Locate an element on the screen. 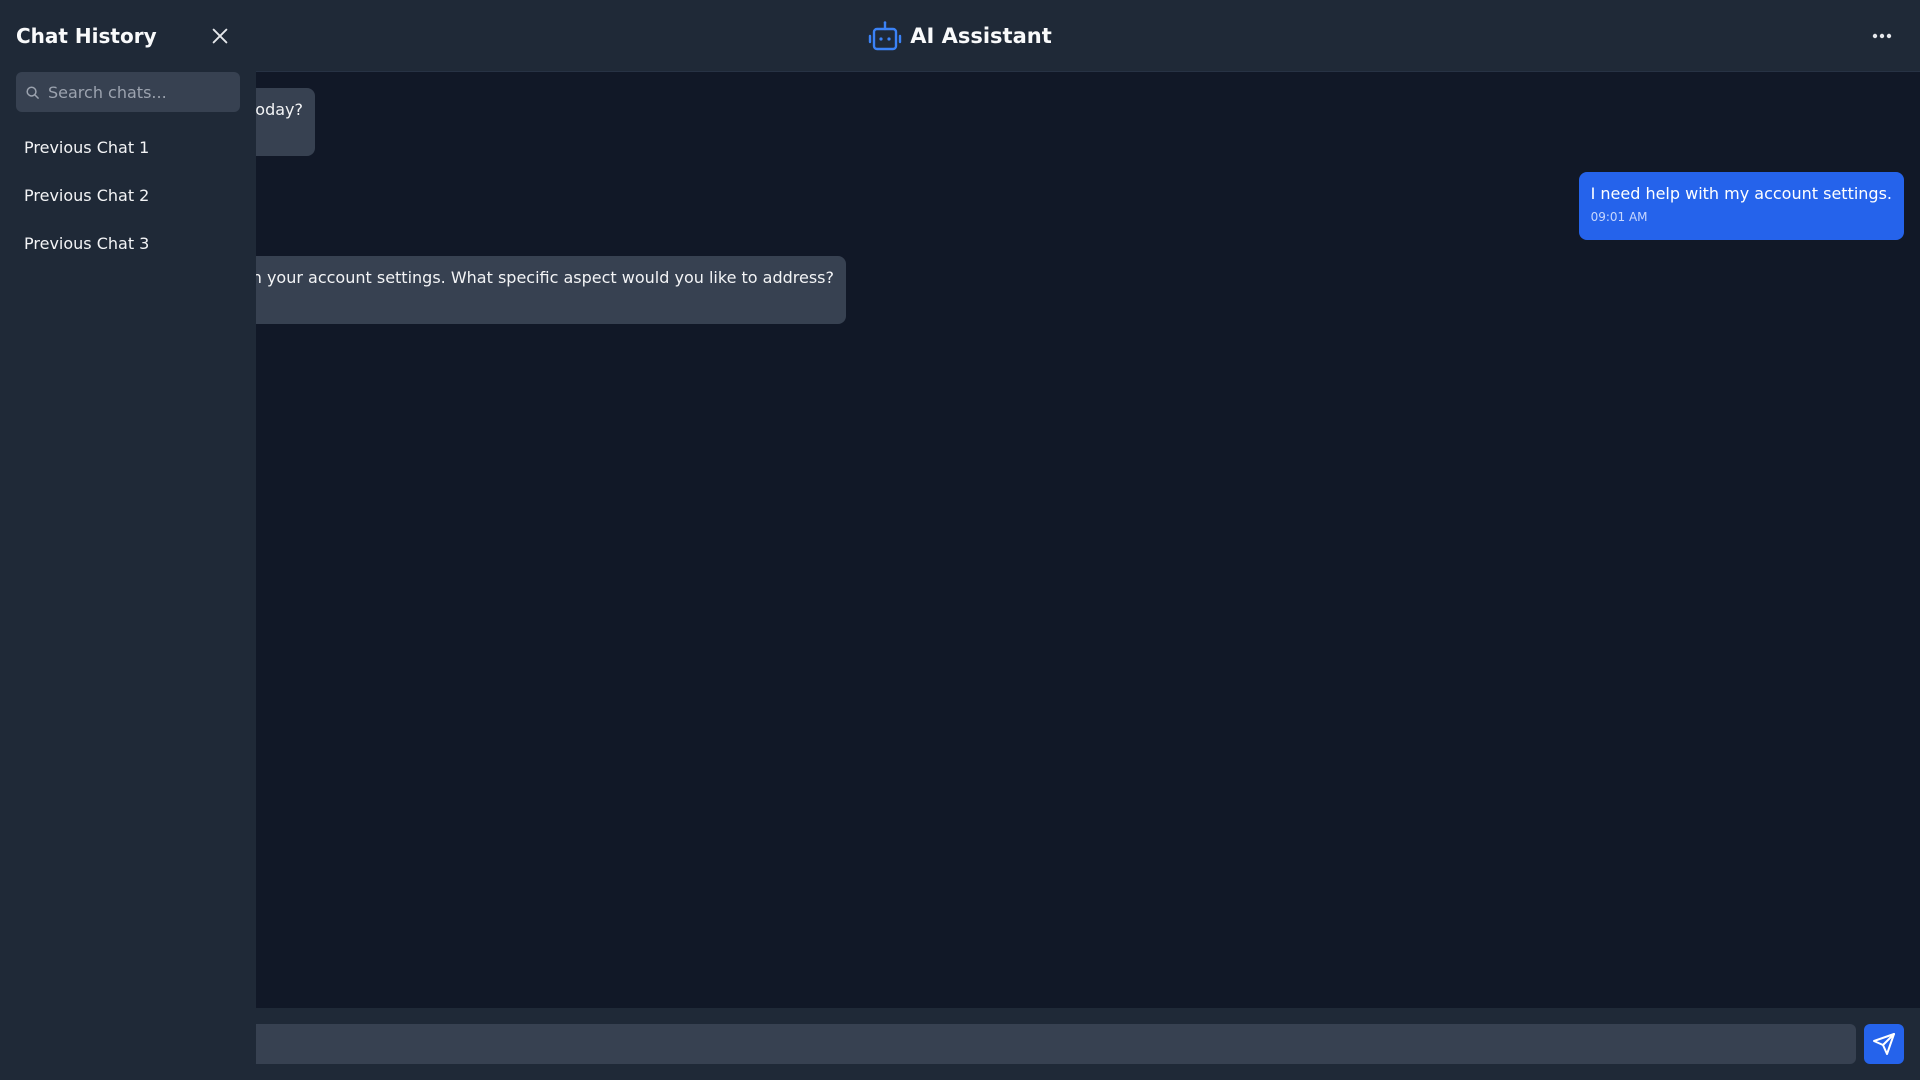  header-brand: AI Assistant is located at coordinates (960, 36).